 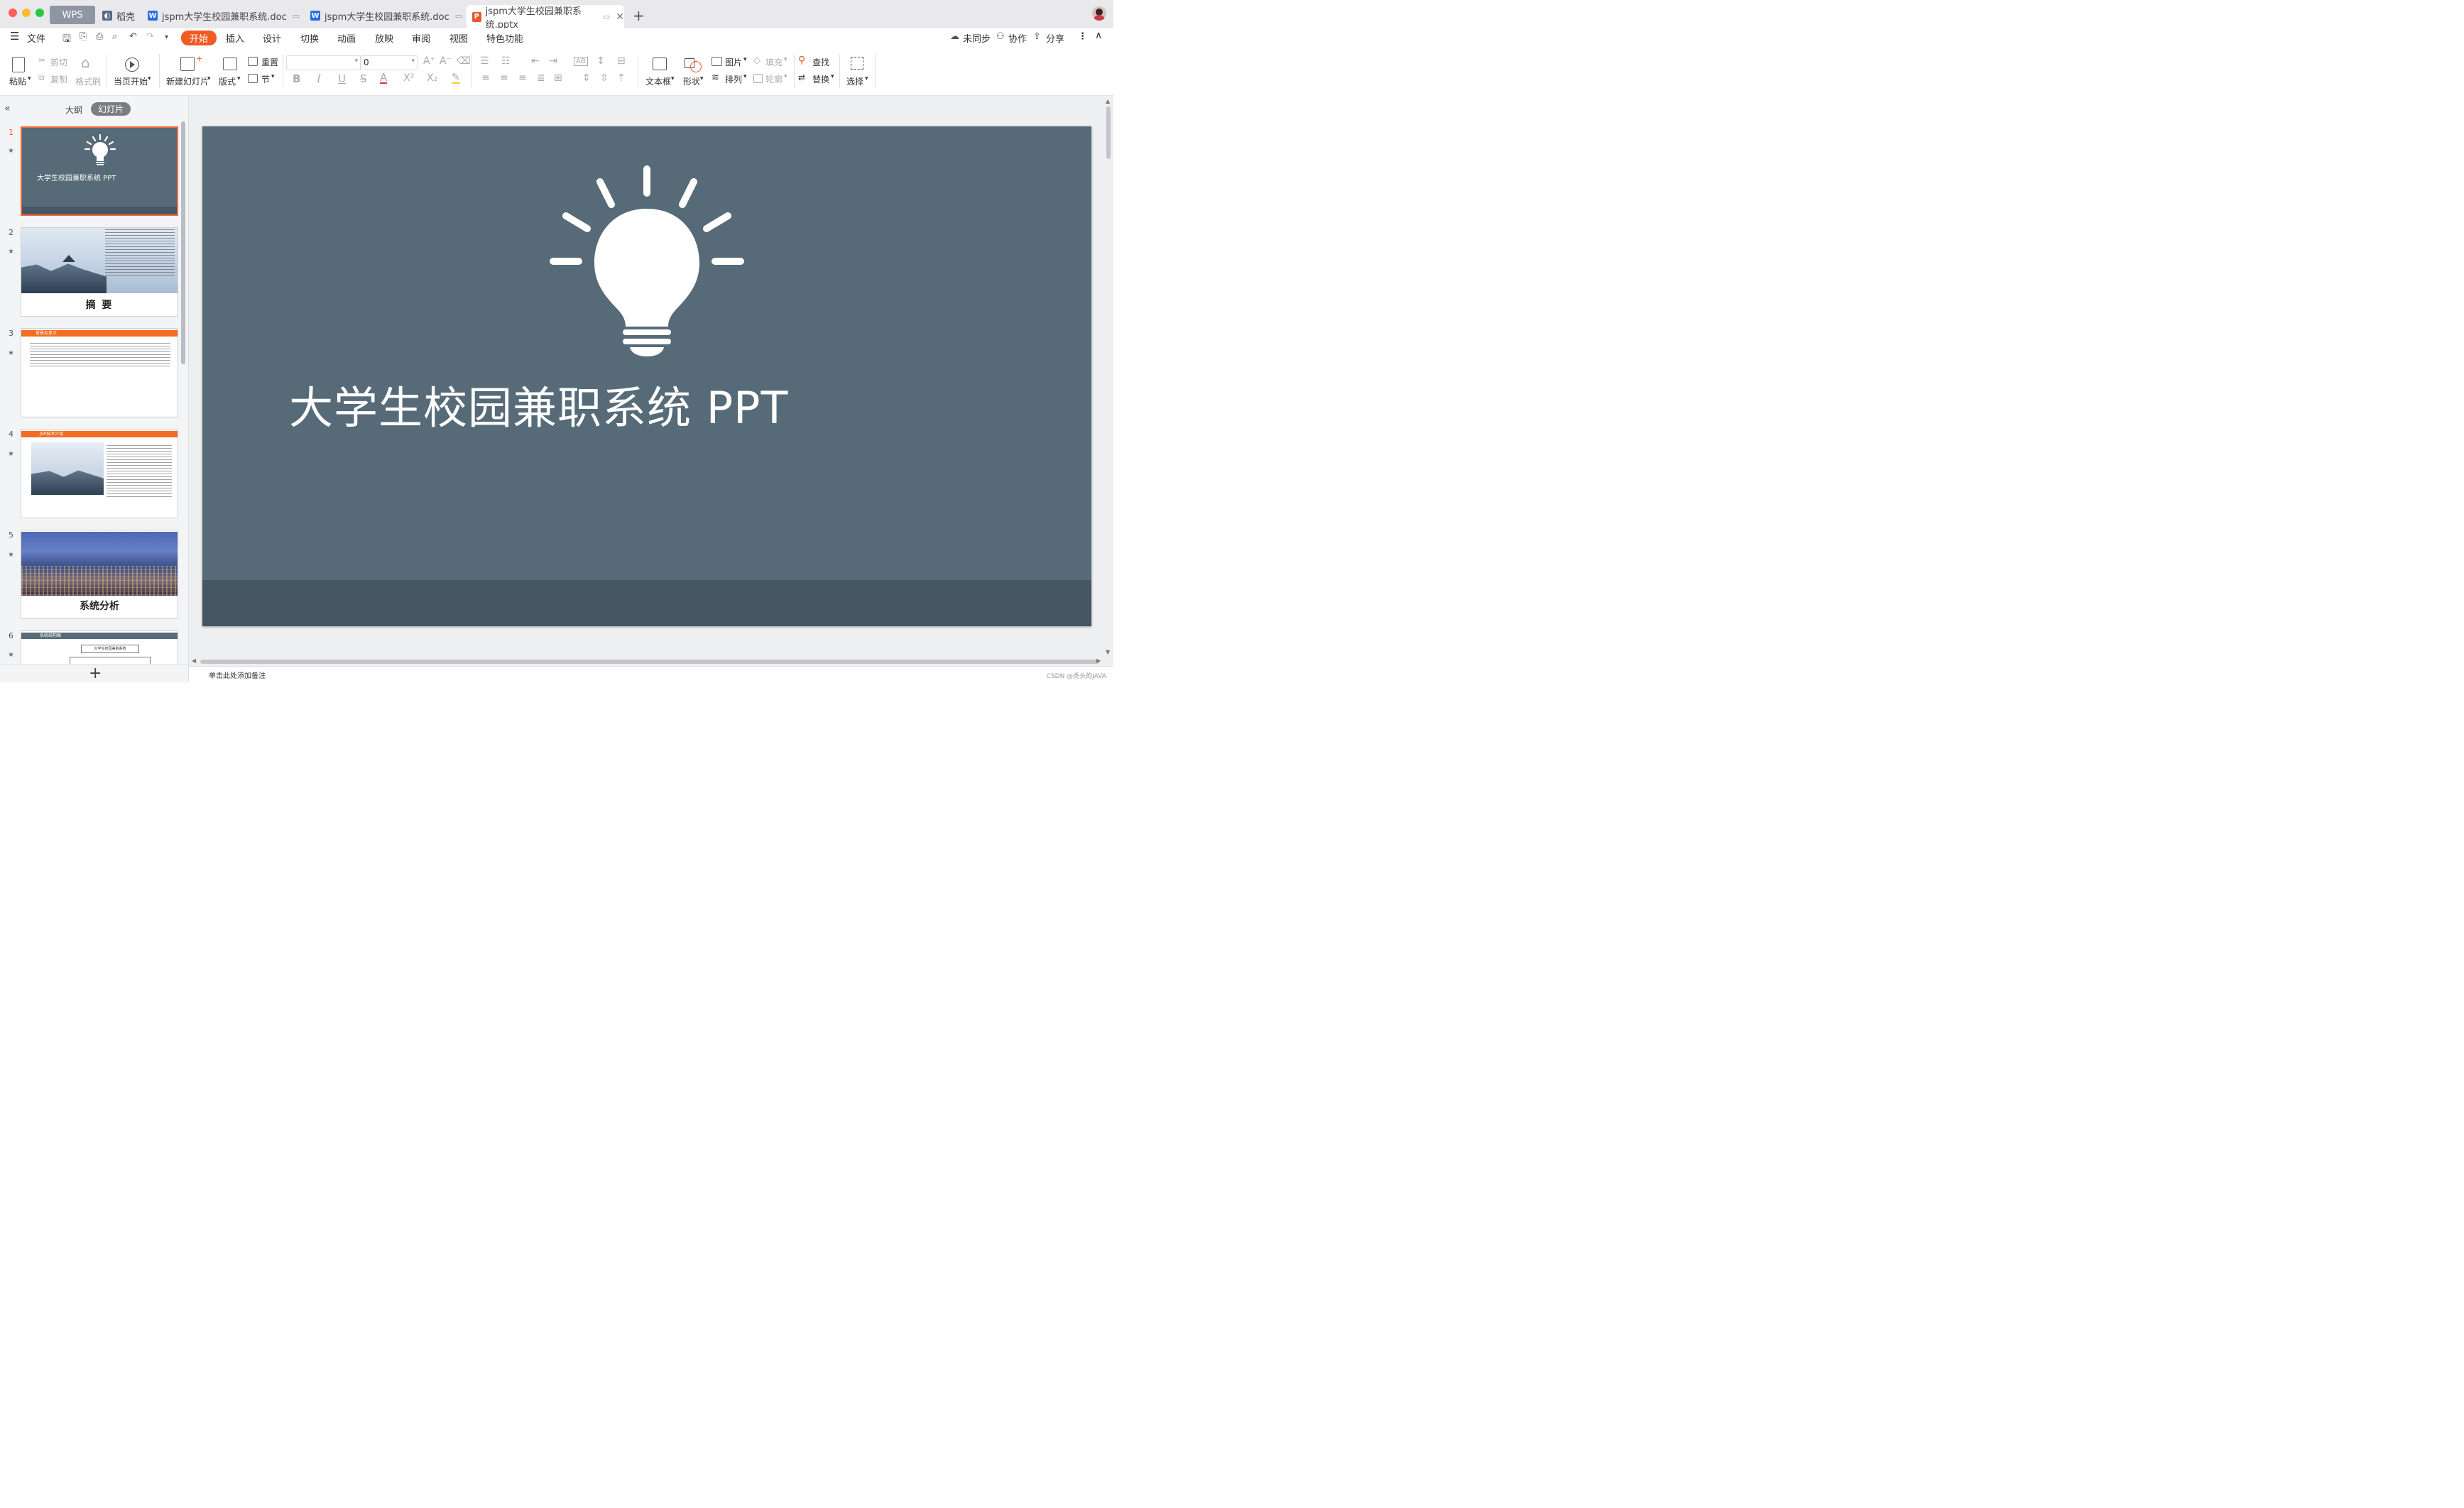 I want to click on undo-icon: ↶, so click(x=133, y=36).